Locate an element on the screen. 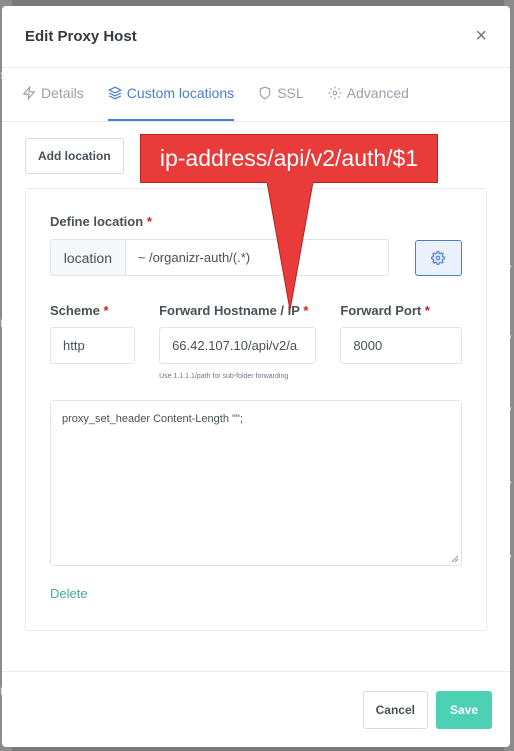 This screenshot has width=514, height=751. scheme-input: http is located at coordinates (93, 345).